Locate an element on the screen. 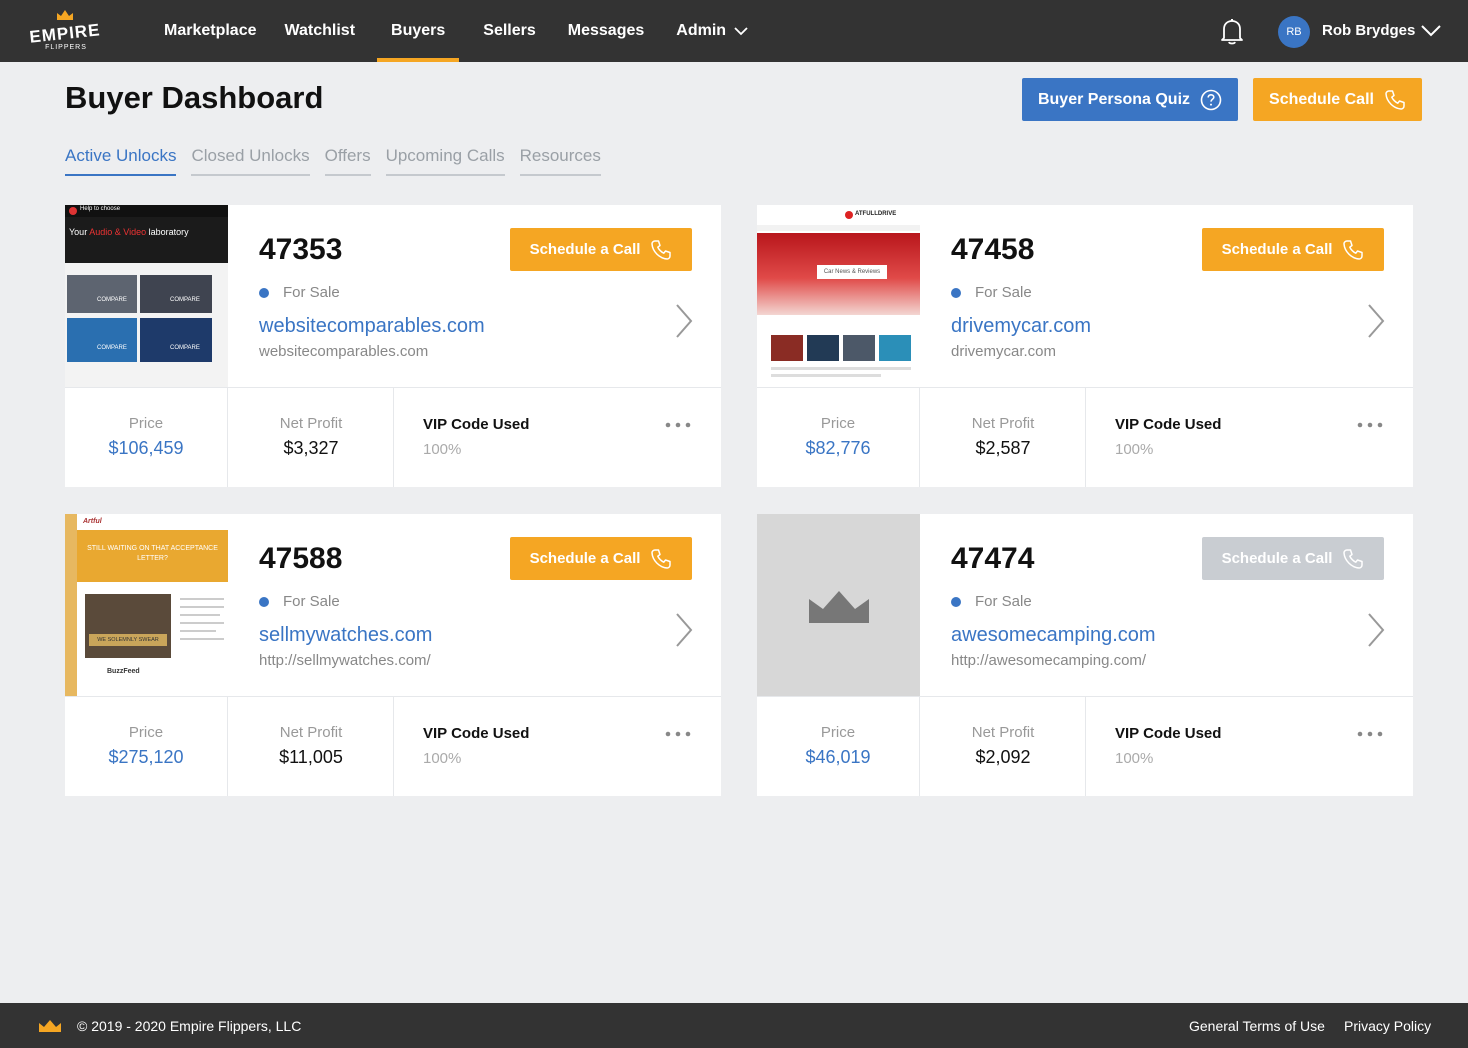 This screenshot has width=1468, height=1048. schedule-a-call-button-disabled: Schedule a Call is located at coordinates (1293, 558).